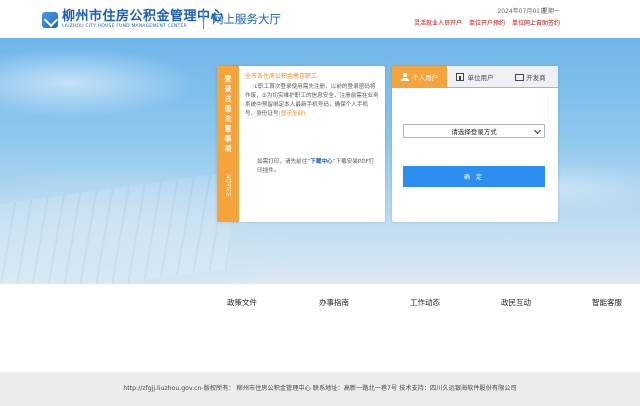  I want to click on tab-developer: 开发商, so click(530, 77).